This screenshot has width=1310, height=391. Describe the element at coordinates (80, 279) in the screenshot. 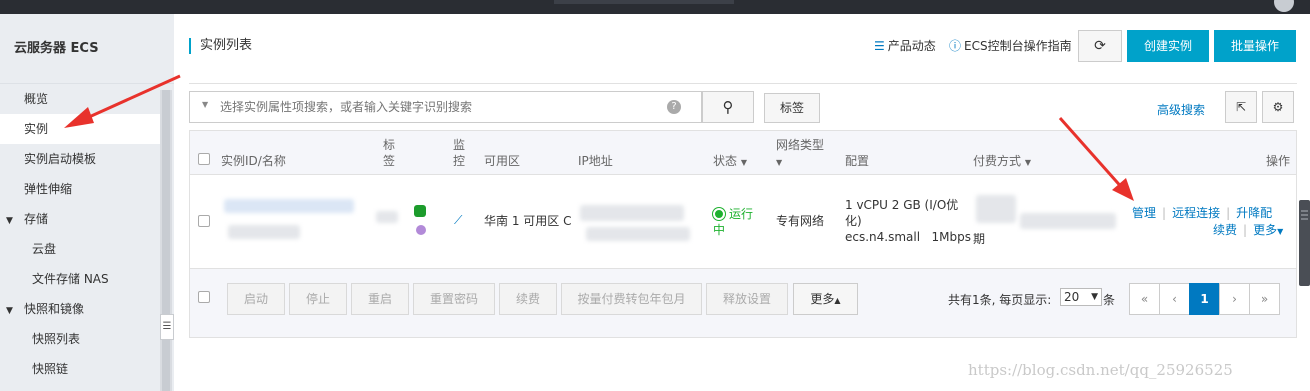

I see `sidebar-item-nas: 文件存储 NAS` at that location.